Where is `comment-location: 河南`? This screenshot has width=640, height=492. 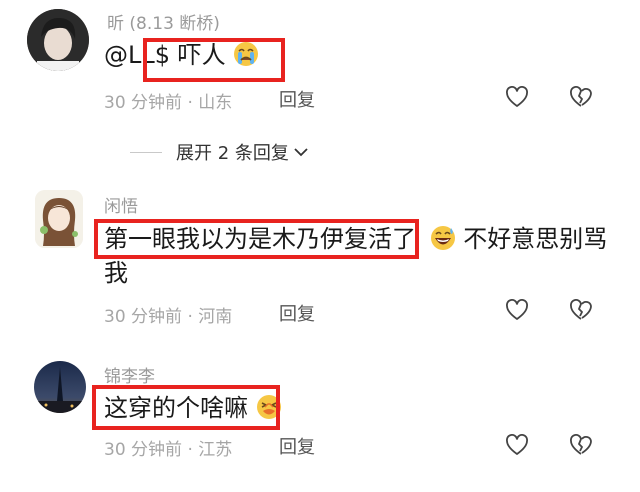 comment-location: 河南 is located at coordinates (215, 317).